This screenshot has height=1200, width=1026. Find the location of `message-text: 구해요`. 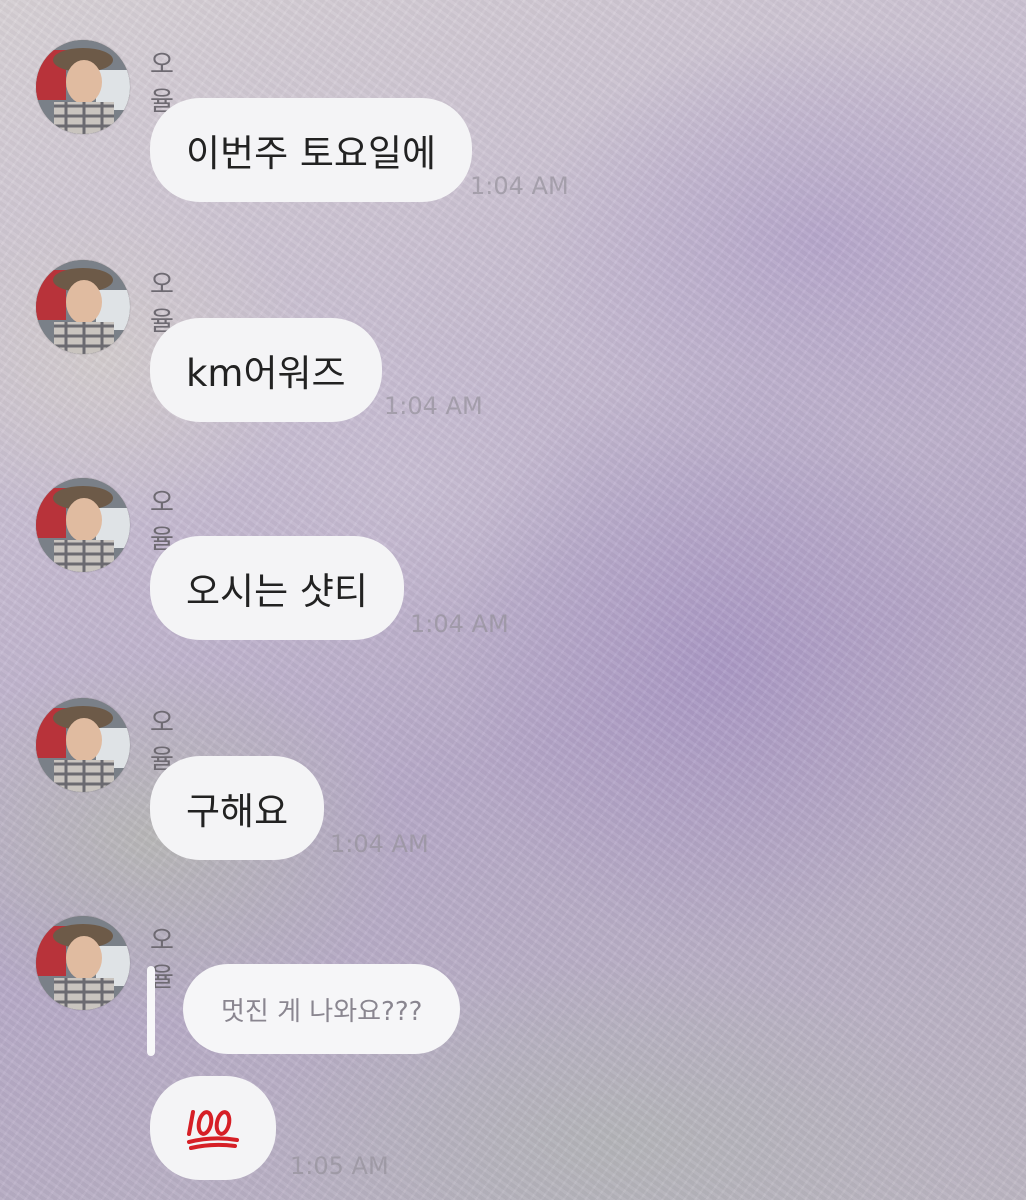

message-text: 구해요 is located at coordinates (237, 811).